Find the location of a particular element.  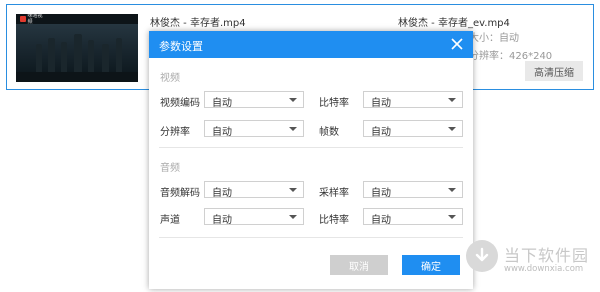

video-bitrate-label: 比特率 is located at coordinates (334, 103).